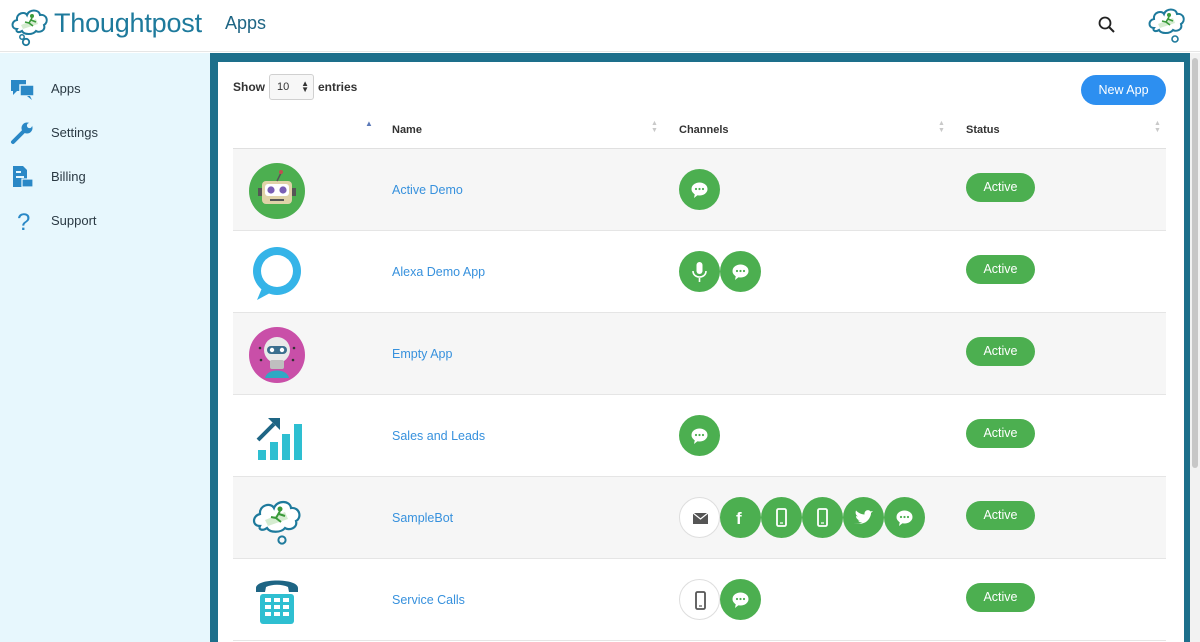  I want to click on robot-avatar-icon, so click(277, 355).